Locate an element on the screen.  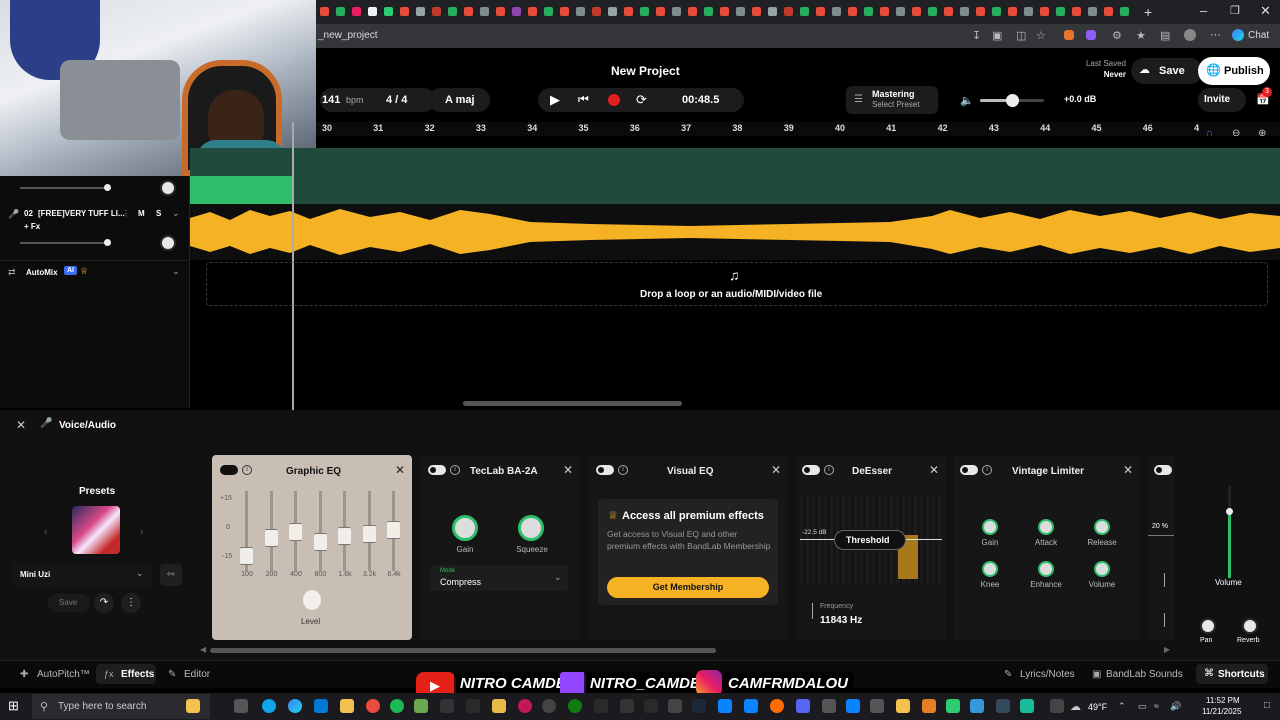
zoom-in-icon: ⊕ is located at coordinates (1262, 133).